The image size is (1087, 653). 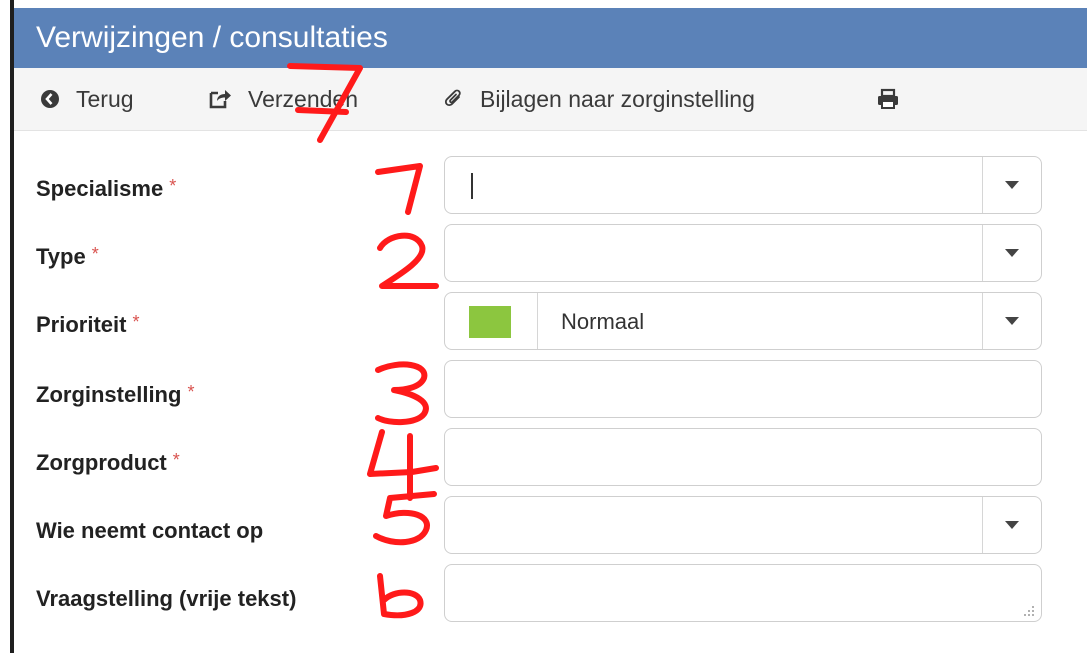 What do you see at coordinates (220, 99) in the screenshot?
I see `share-square-icon` at bounding box center [220, 99].